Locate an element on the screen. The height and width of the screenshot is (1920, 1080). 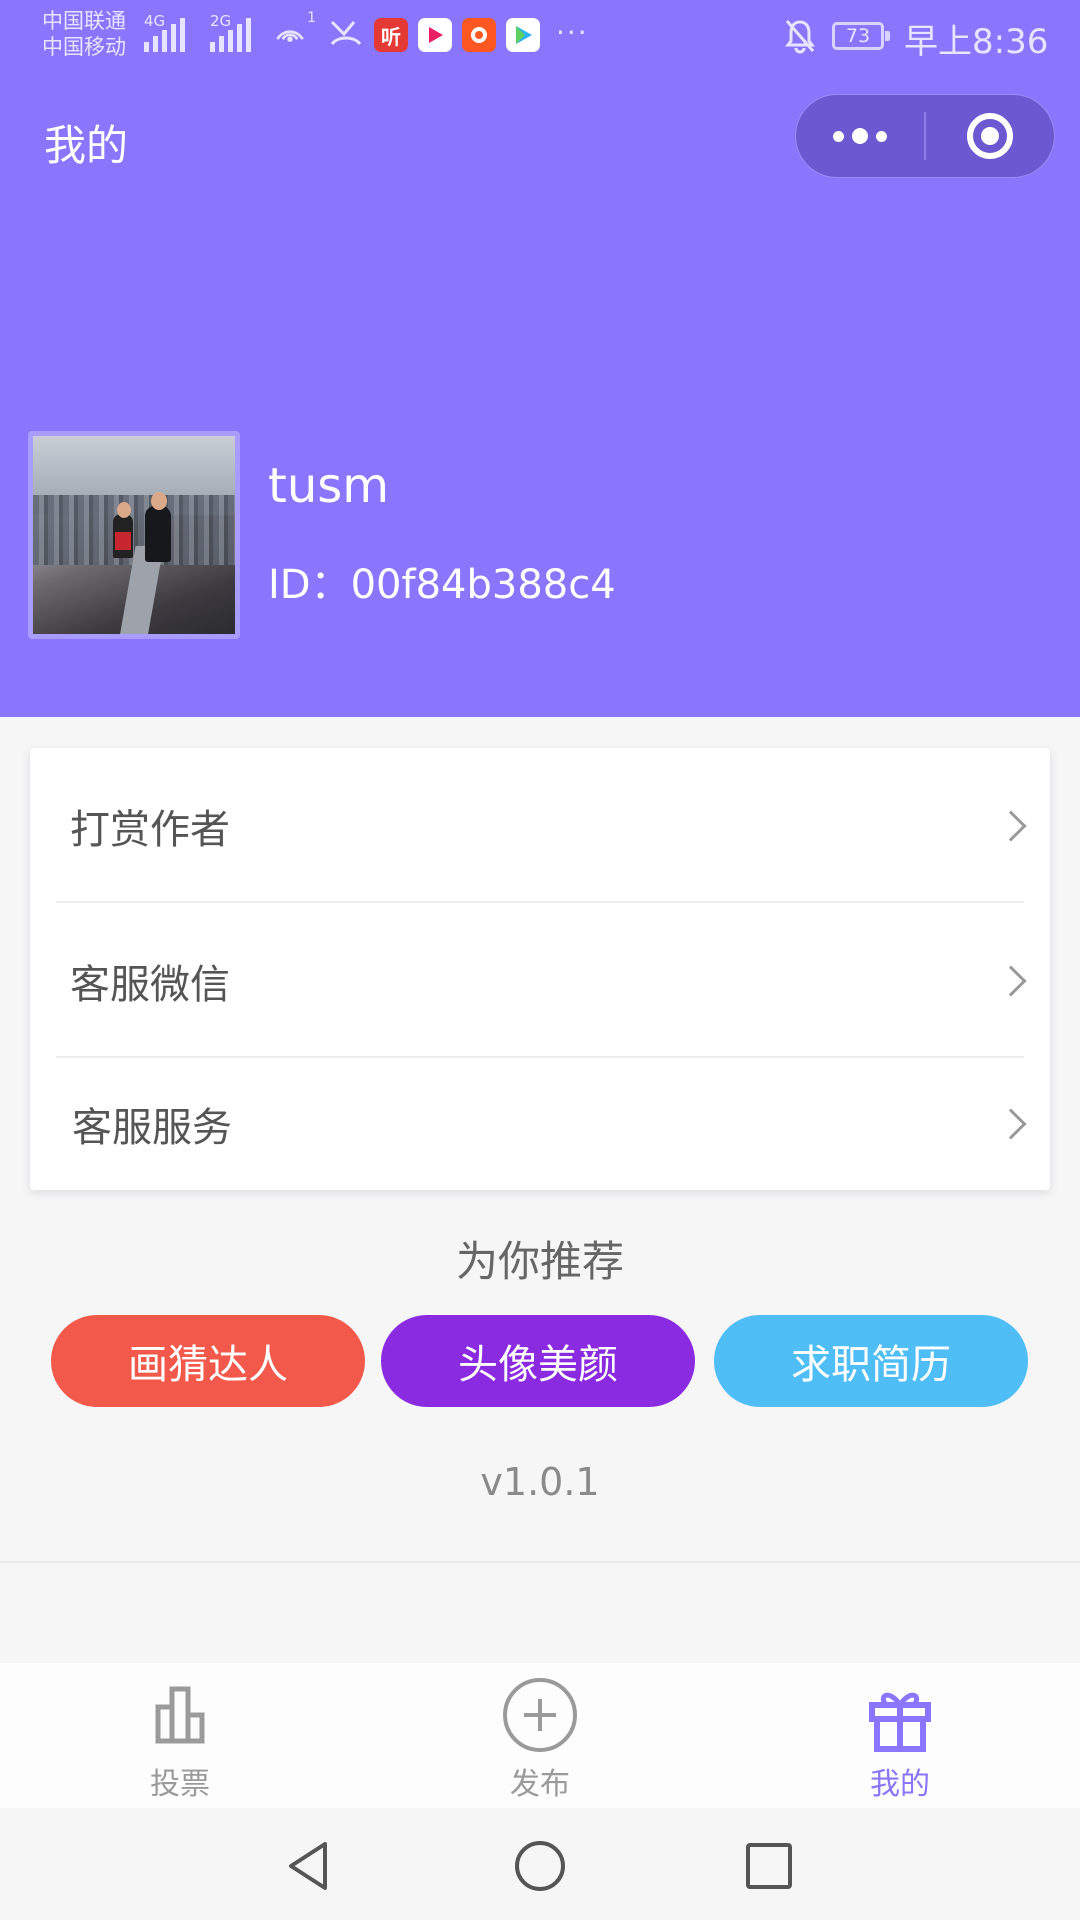
recommend-app-draw-guess: 画猜达人 is located at coordinates (208, 1361).